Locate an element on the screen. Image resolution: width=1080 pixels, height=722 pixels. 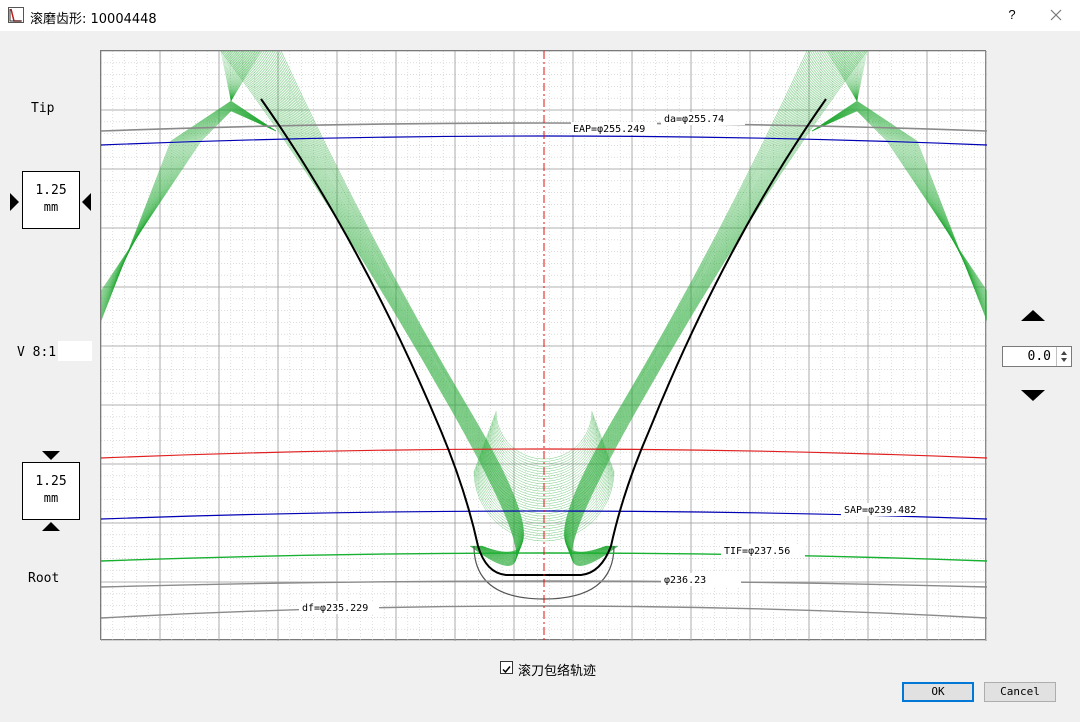
vertical-scale-value: 1.25 is located at coordinates (51, 481).